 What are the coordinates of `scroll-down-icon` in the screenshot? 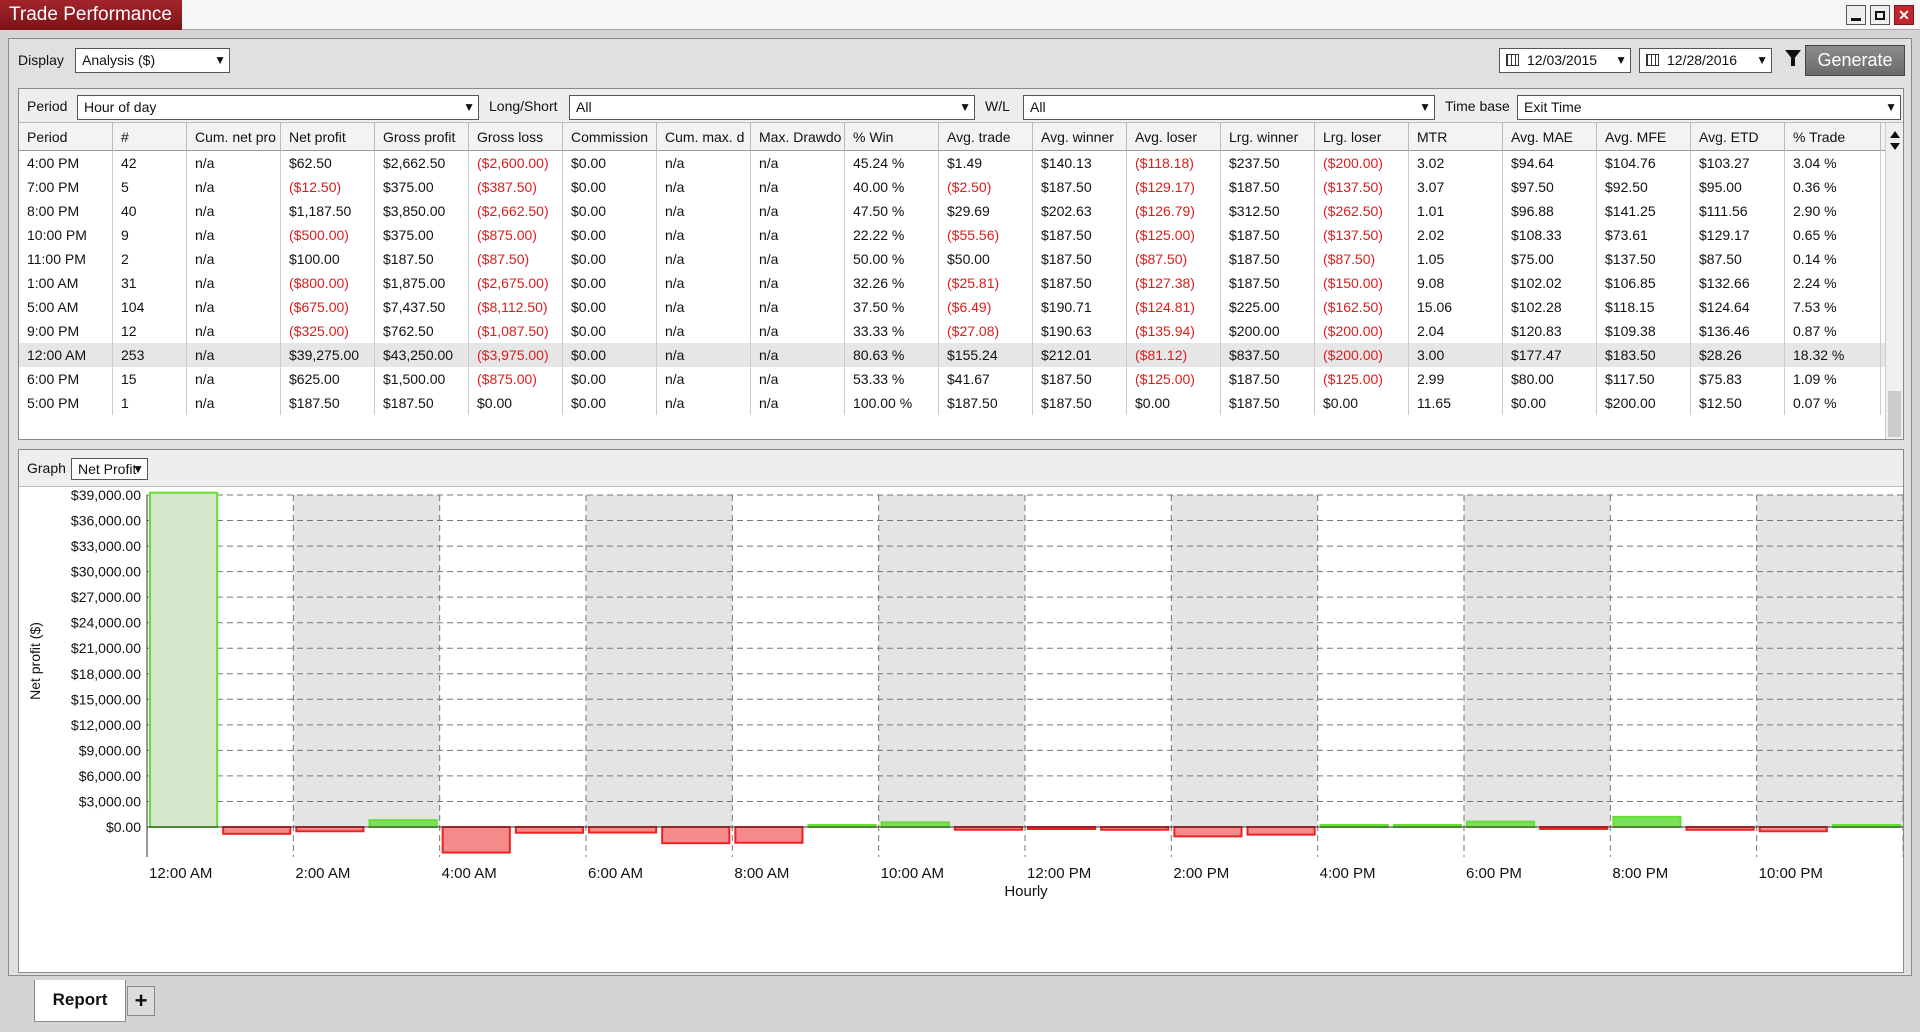 It's located at (1895, 146).